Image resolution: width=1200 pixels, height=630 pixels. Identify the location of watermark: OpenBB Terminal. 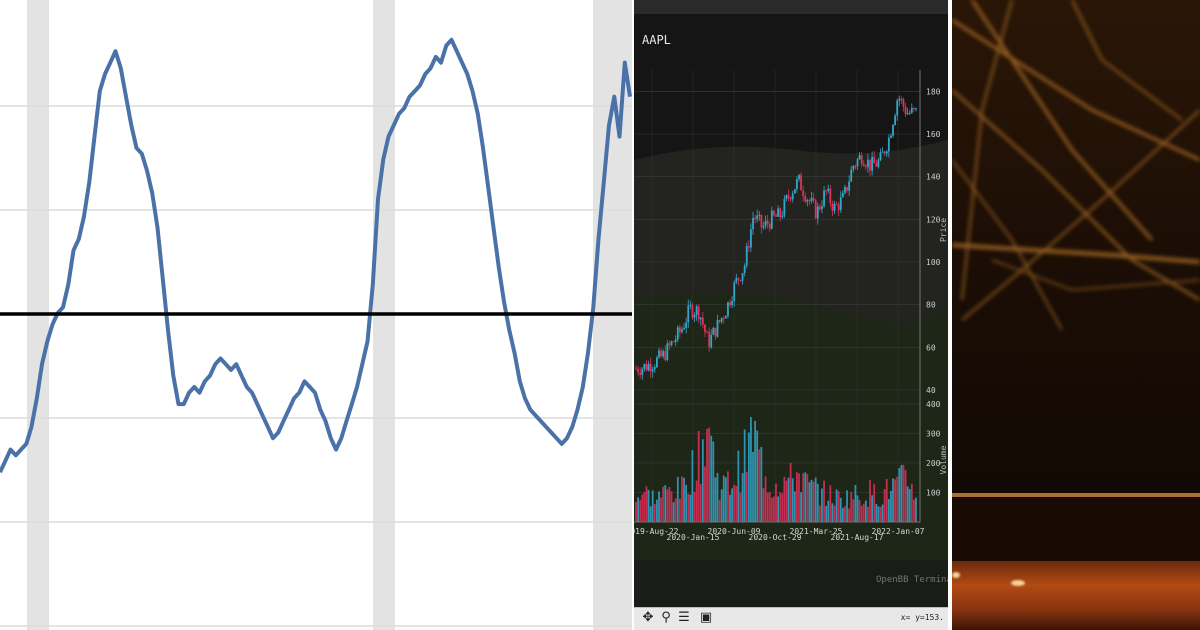
(912, 580).